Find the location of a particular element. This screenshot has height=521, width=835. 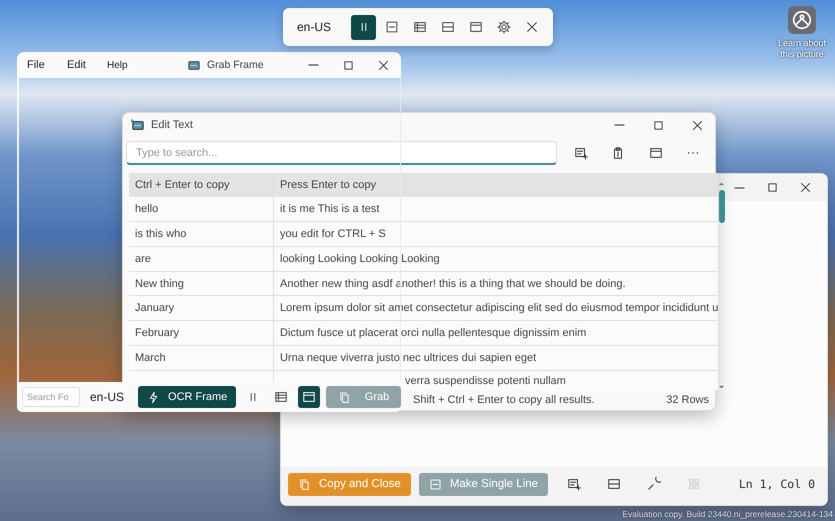

table-cell: New thing is located at coordinates (201, 284).